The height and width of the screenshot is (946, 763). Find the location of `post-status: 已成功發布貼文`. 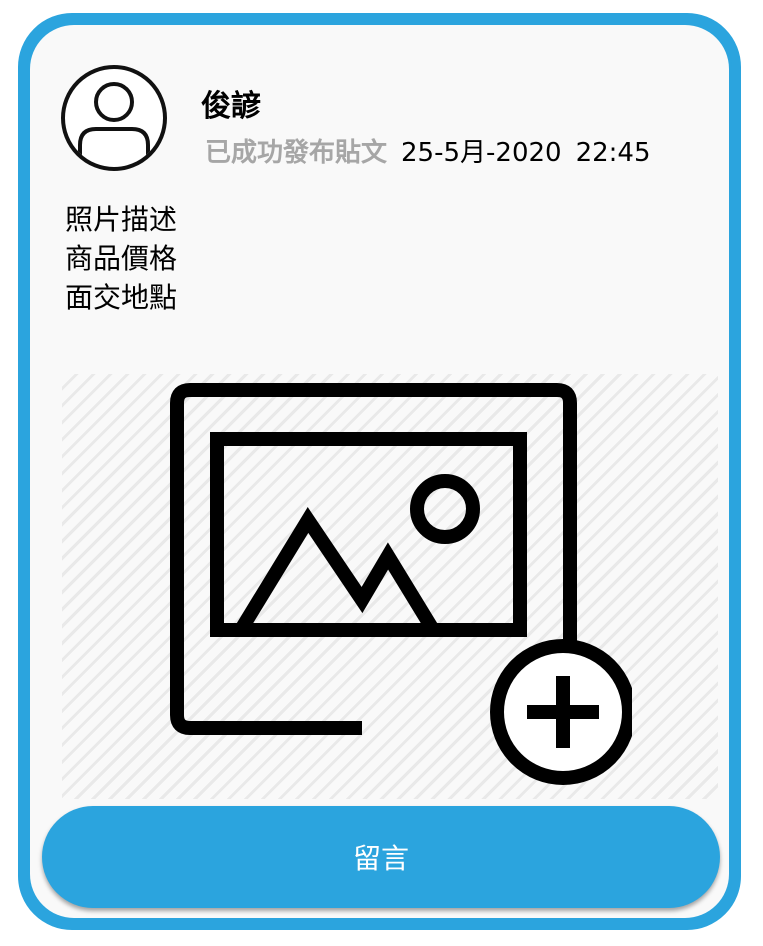

post-status: 已成功發布貼文 is located at coordinates (296, 153).